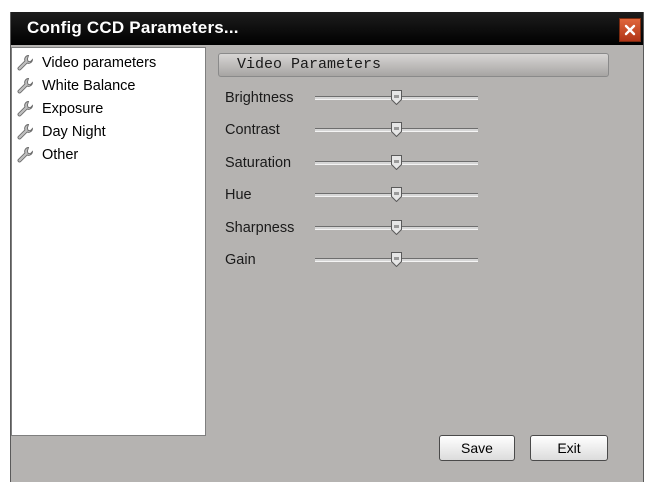 The image size is (652, 482). Describe the element at coordinates (240, 260) in the screenshot. I see `gain-label: Gain` at that location.